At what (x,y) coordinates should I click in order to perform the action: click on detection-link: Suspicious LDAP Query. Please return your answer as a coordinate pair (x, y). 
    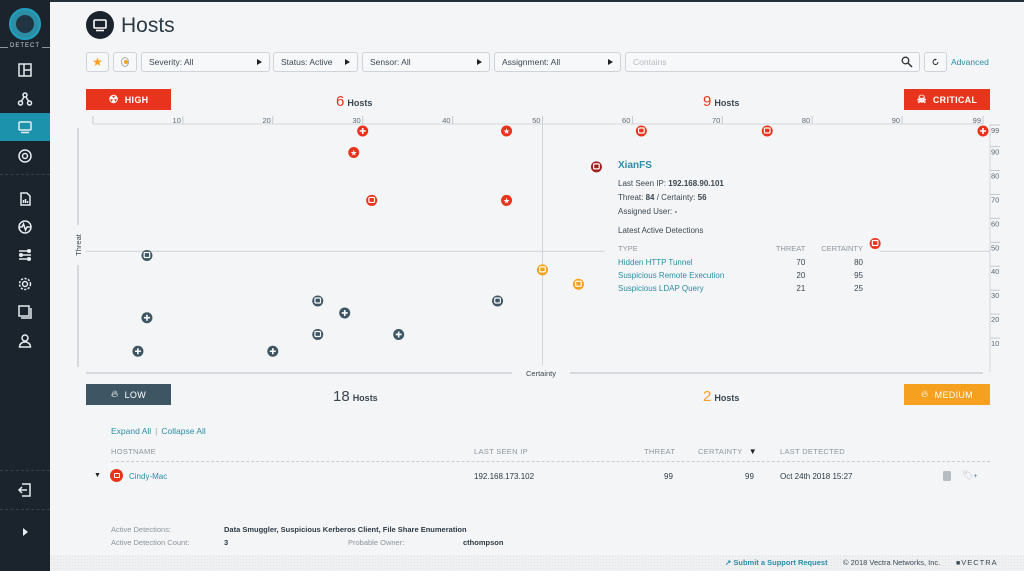
    Looking at the image, I should click on (661, 288).